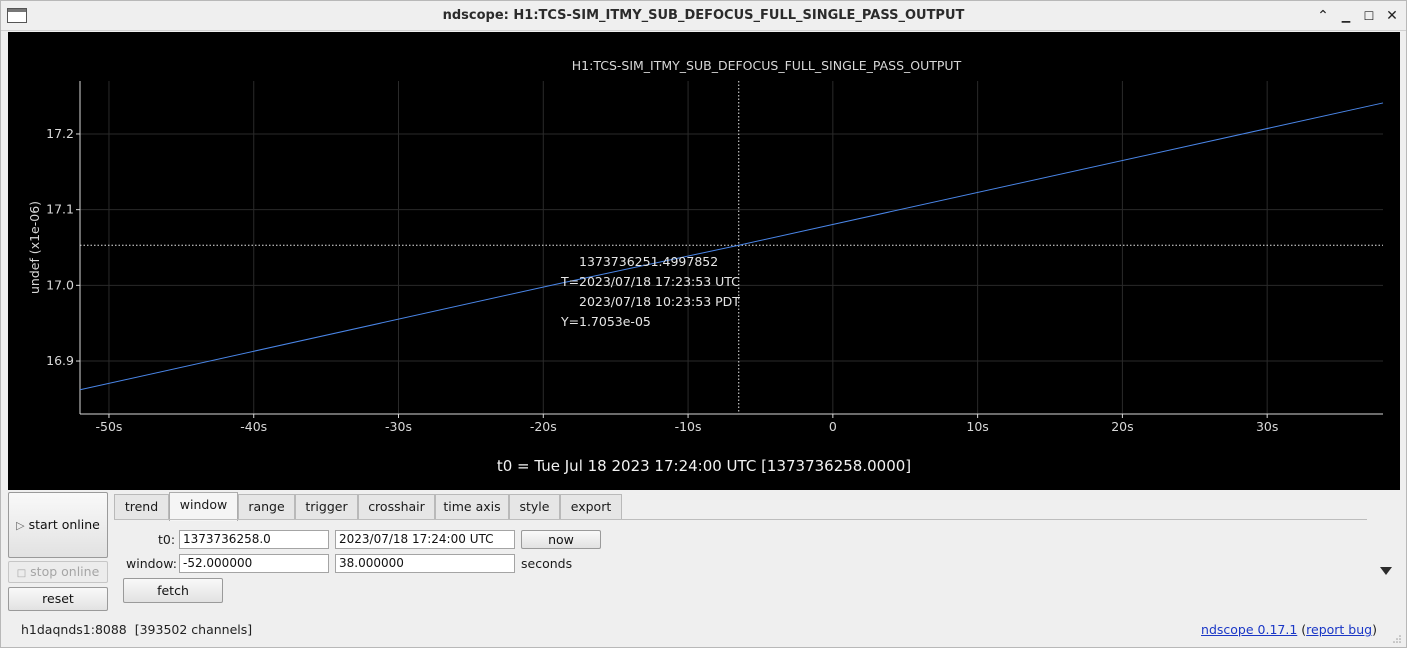 The width and height of the screenshot is (1407, 648). I want to click on crosshair-utc: 2023/07/18 17:23:53 UTC, so click(659, 281).